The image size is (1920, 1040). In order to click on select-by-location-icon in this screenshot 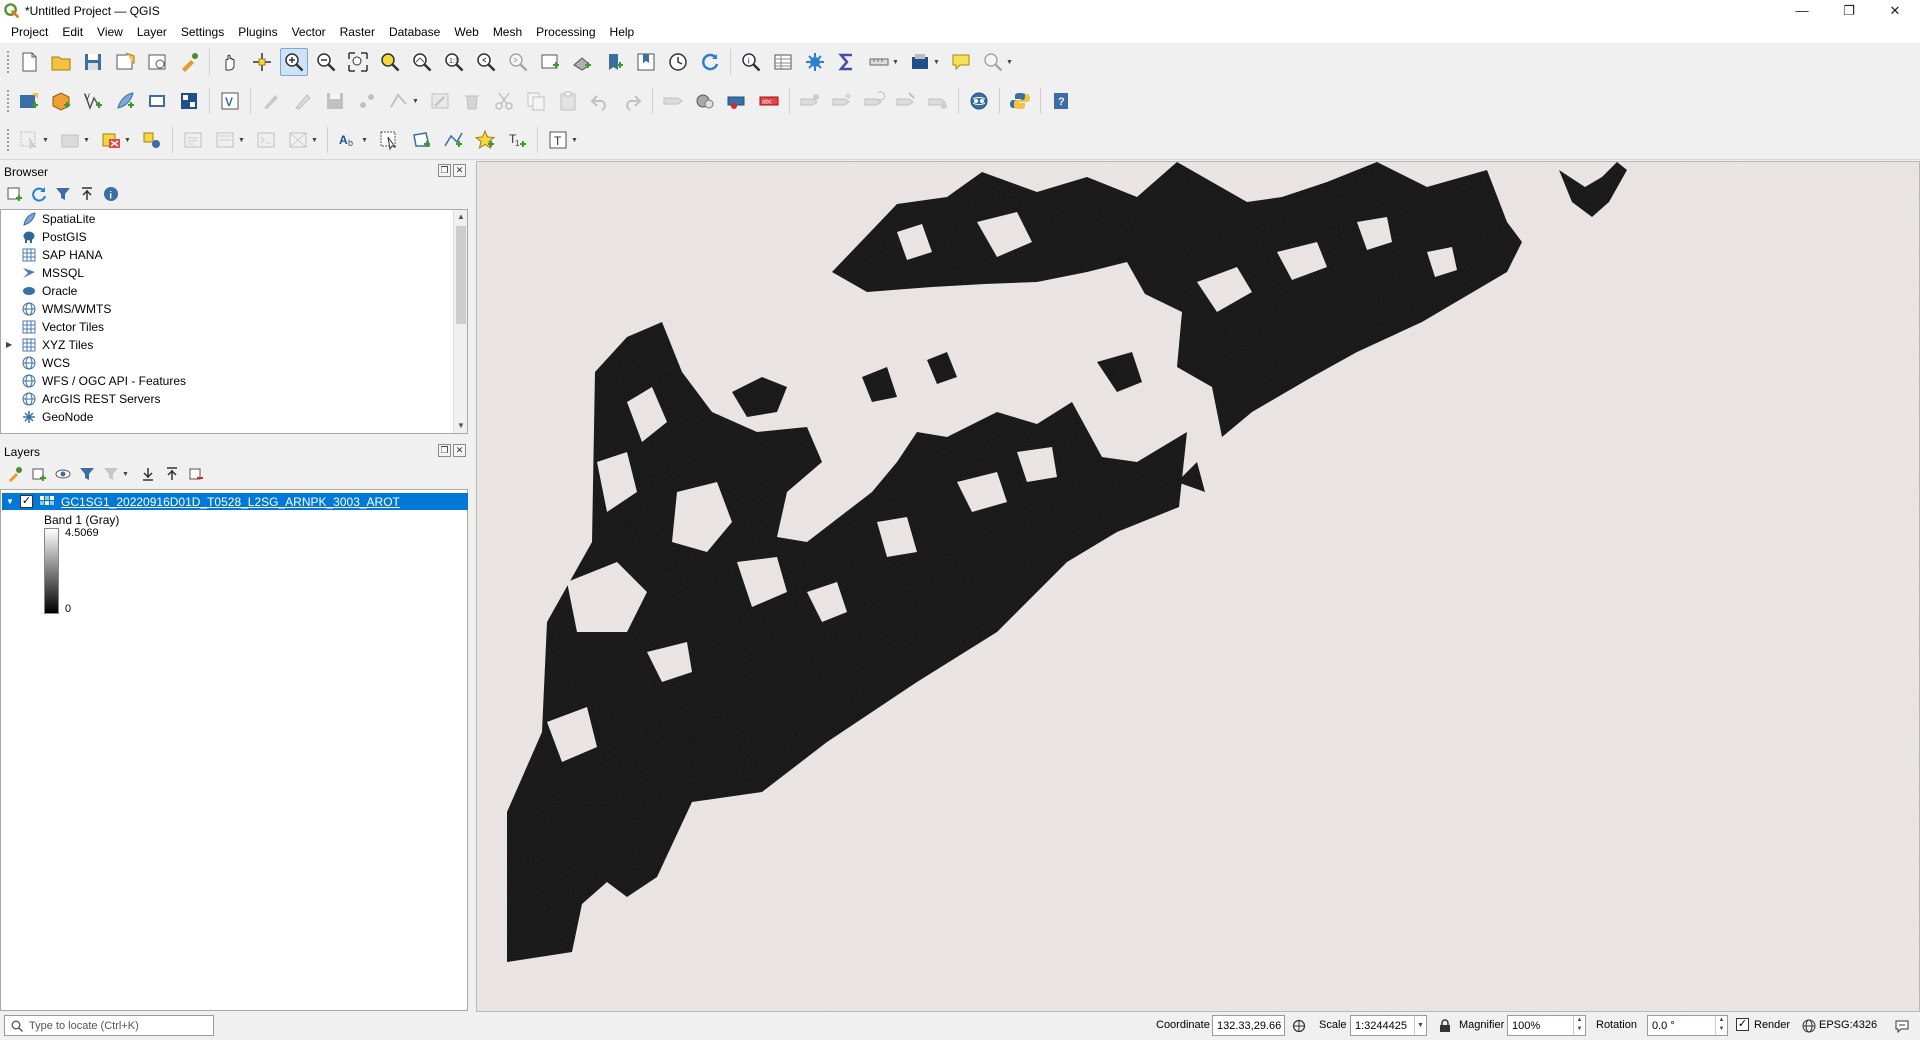, I will do `click(152, 140)`.